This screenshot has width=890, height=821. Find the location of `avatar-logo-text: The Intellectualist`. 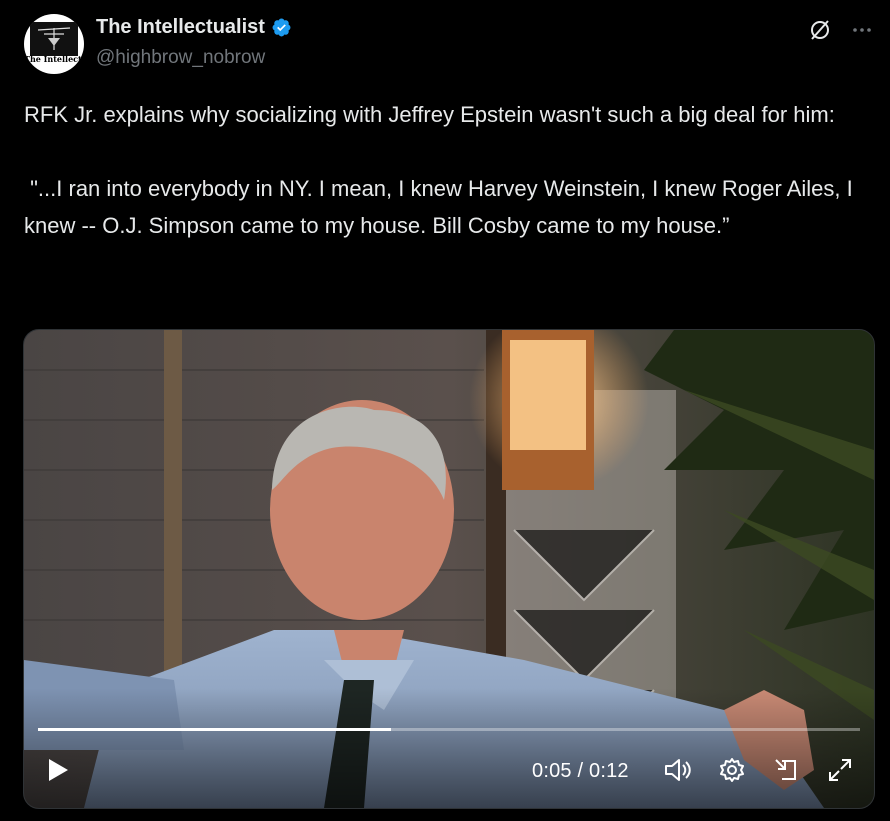

avatar-logo-text: The Intellectualist is located at coordinates (54, 59).